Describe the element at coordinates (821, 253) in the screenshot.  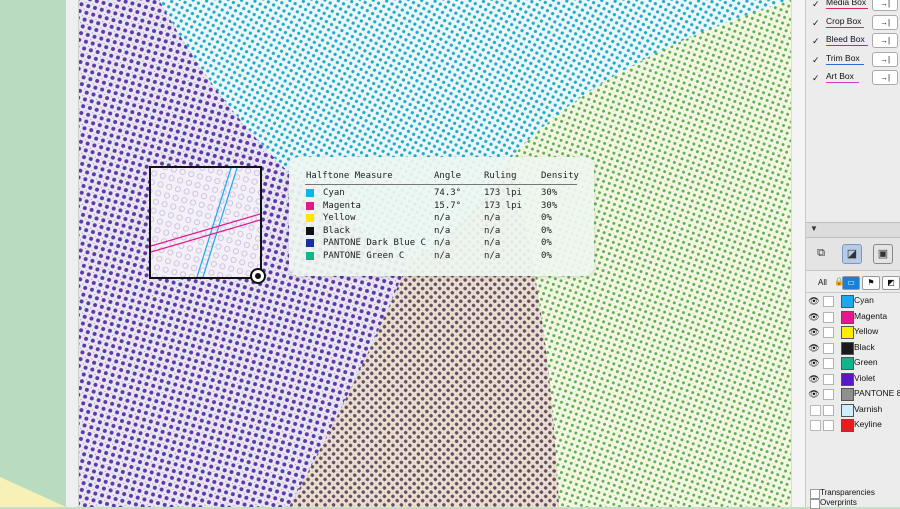
I see `separations-mode-icon: ⧉` at that location.